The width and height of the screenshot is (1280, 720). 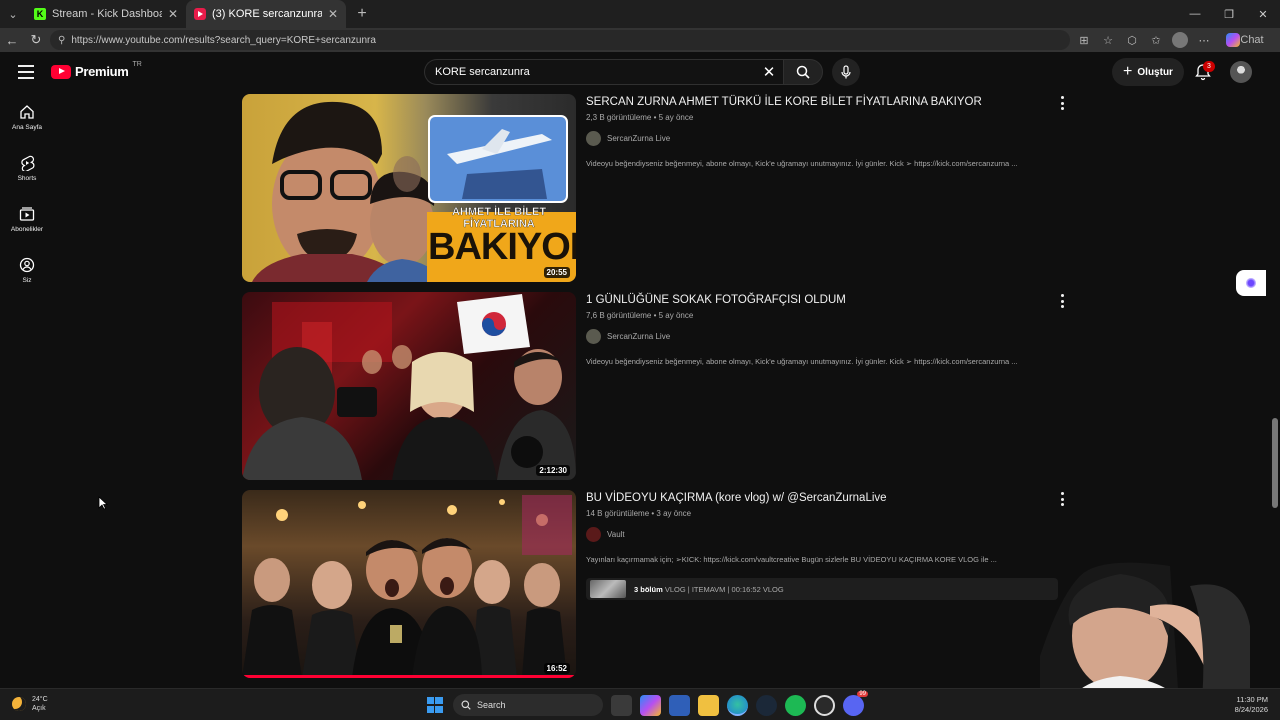 I want to click on chapter-thumbnail, so click(x=608, y=589).